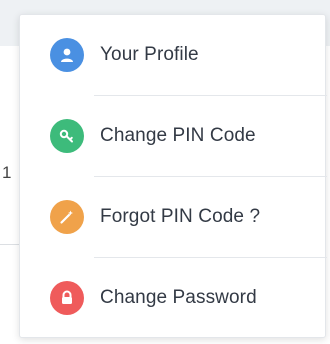  What do you see at coordinates (180, 216) in the screenshot?
I see `menu-item-label: Forgot PIN Code ?` at bounding box center [180, 216].